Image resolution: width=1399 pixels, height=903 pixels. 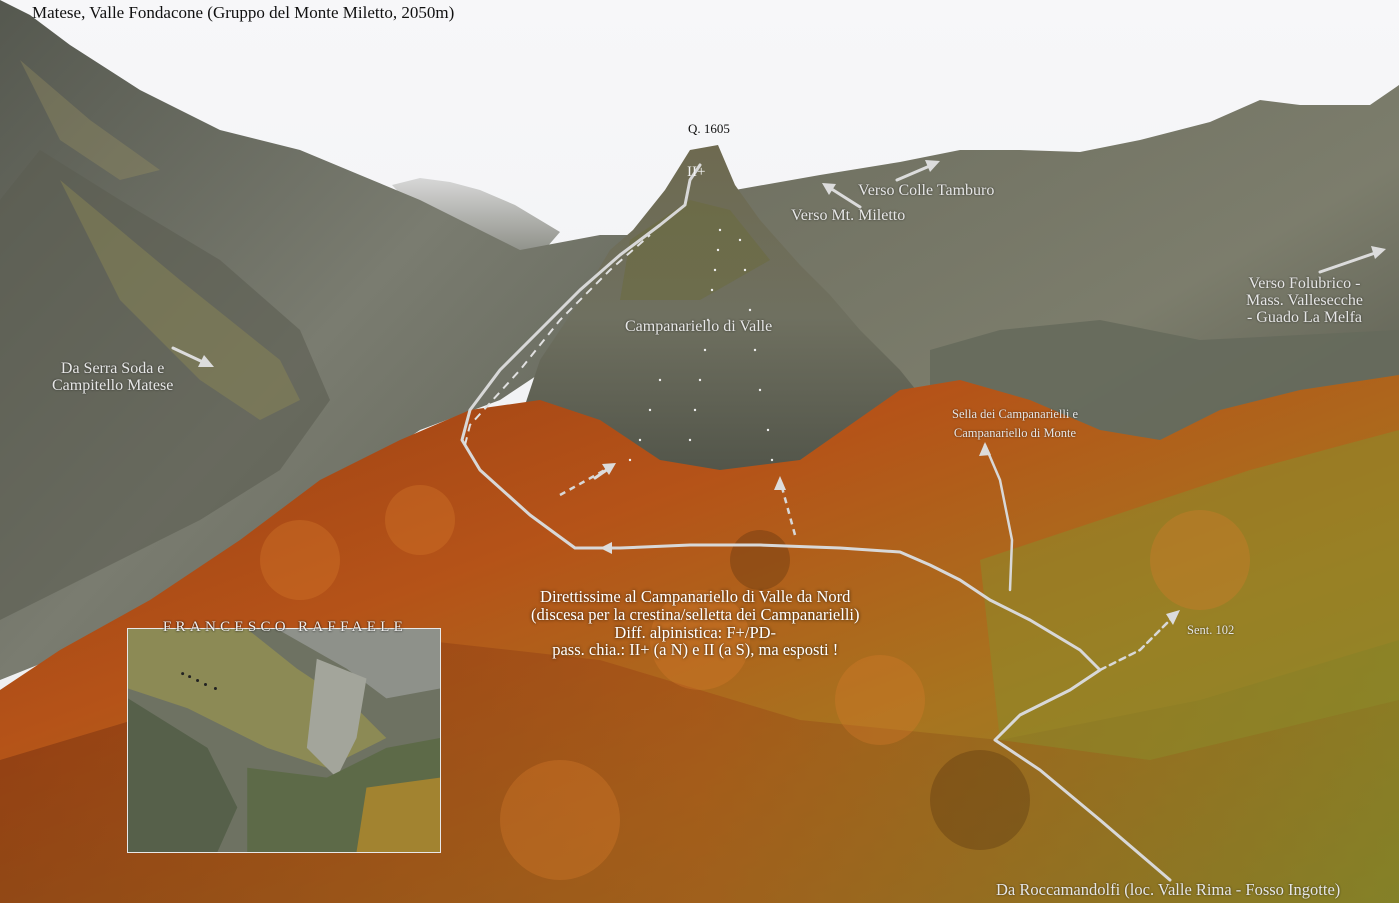 I want to click on colle-tamburo-label: Verso Colle Tamburo, so click(x=926, y=190).